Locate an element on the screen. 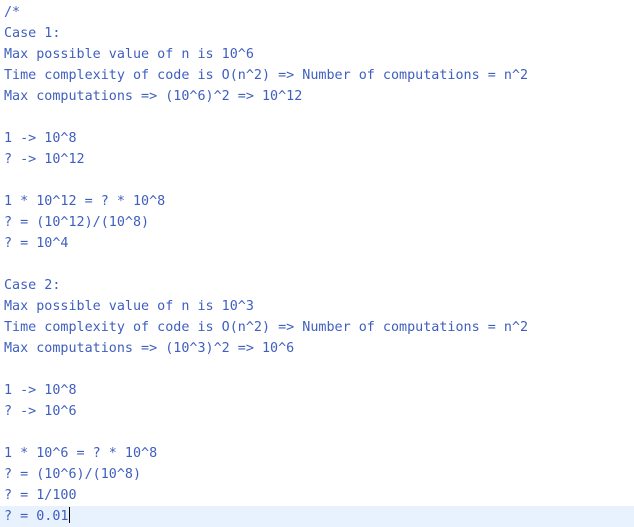  code-line-text: ? = 0.01 is located at coordinates (36, 516).